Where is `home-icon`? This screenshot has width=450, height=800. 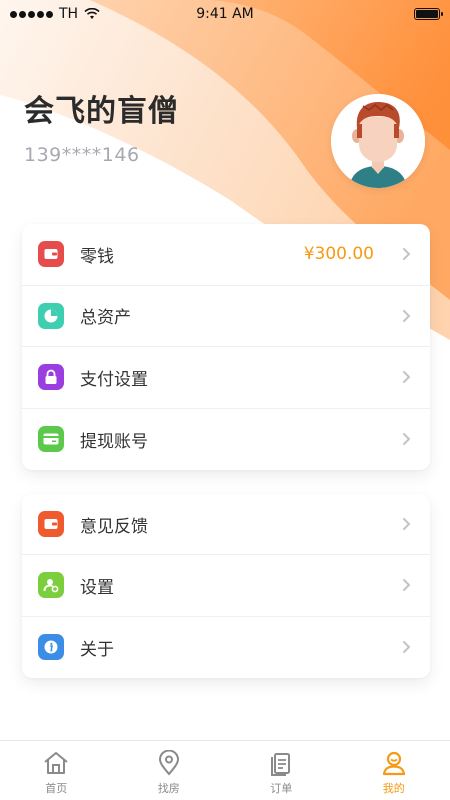
home-icon is located at coordinates (56, 763).